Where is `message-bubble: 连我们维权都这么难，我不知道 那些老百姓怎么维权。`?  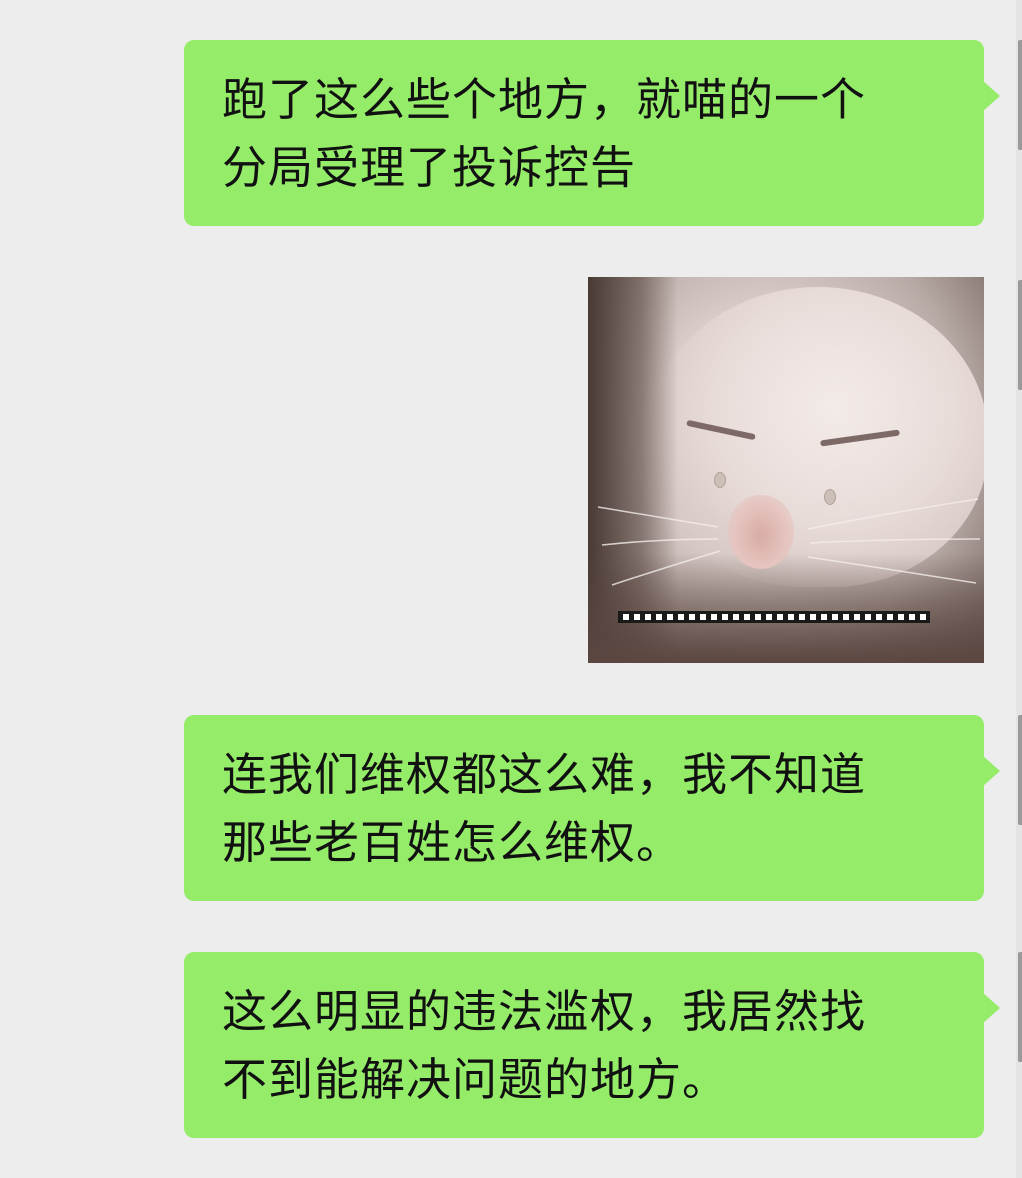
message-bubble: 连我们维权都这么难，我不知道 那些老百姓怎么维权。 is located at coordinates (592, 808).